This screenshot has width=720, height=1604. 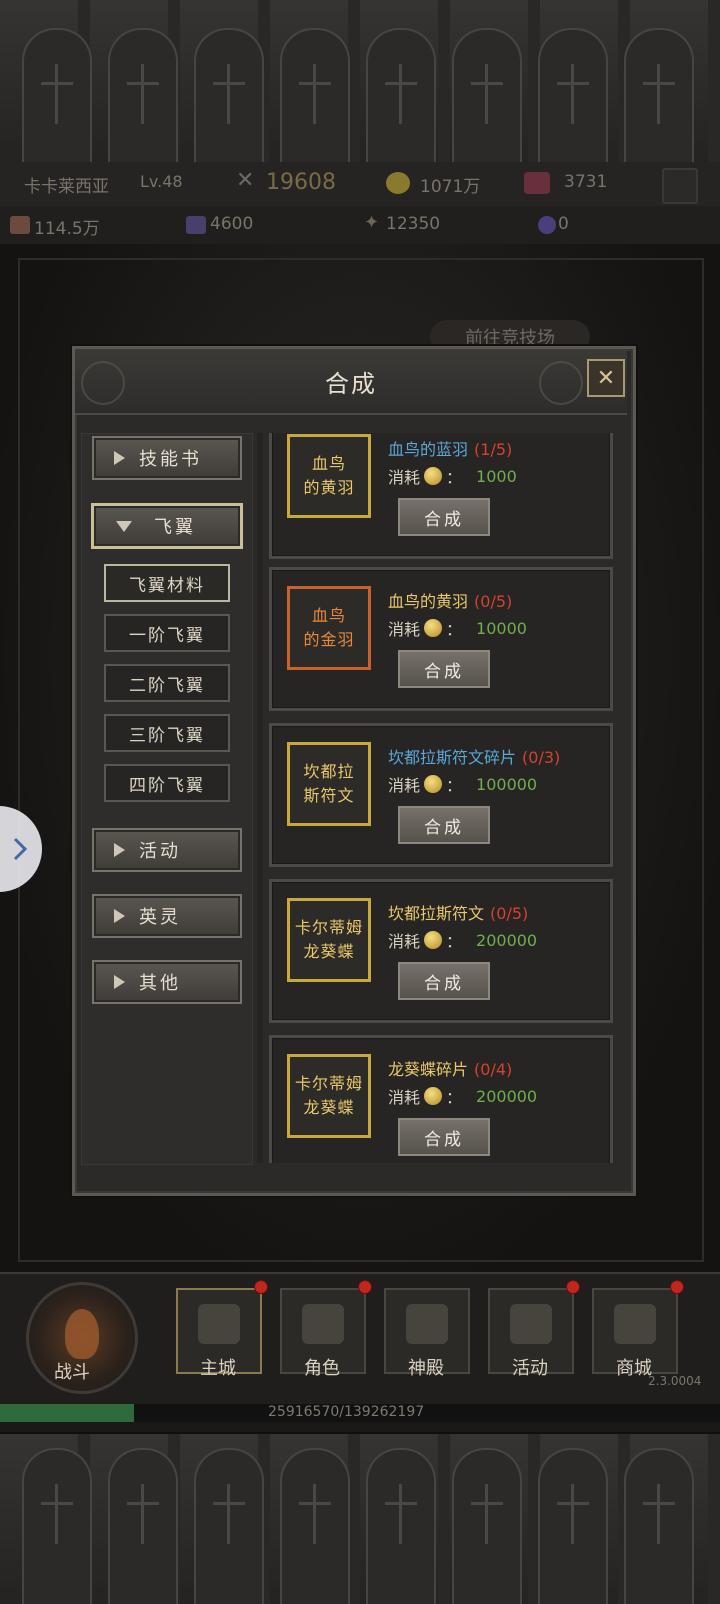 What do you see at coordinates (329, 784) in the screenshot?
I see `material-slot: 坎都拉 斯符文` at bounding box center [329, 784].